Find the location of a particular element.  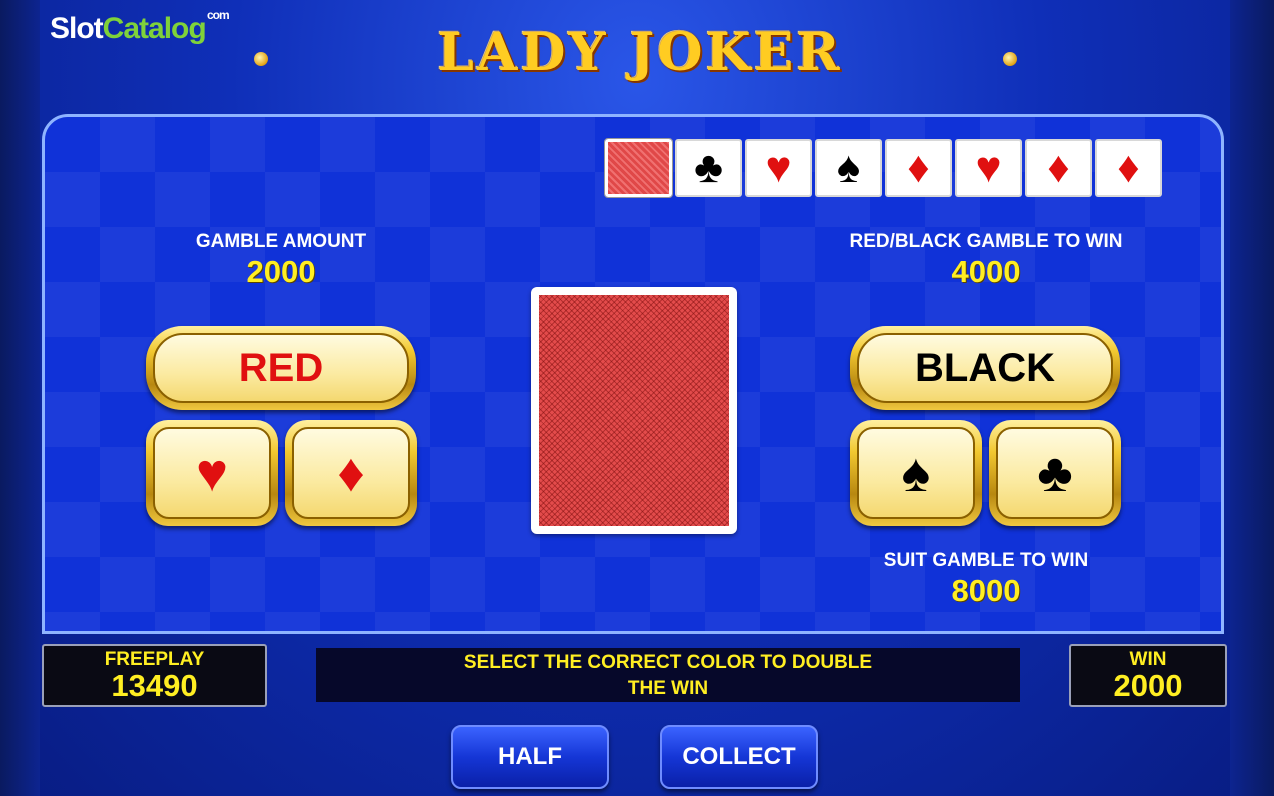

black-button-label: BLACK is located at coordinates (985, 368).